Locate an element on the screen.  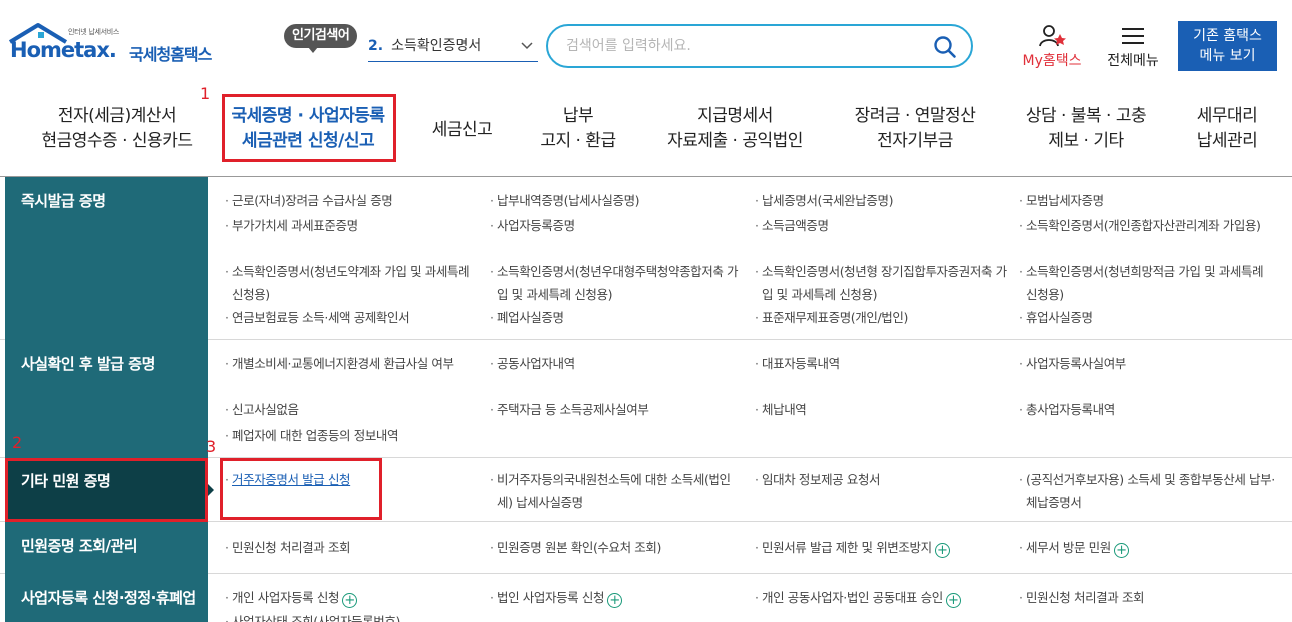
menu-link: 표준재무제표증명(개인/법인) is located at coordinates (880, 317).